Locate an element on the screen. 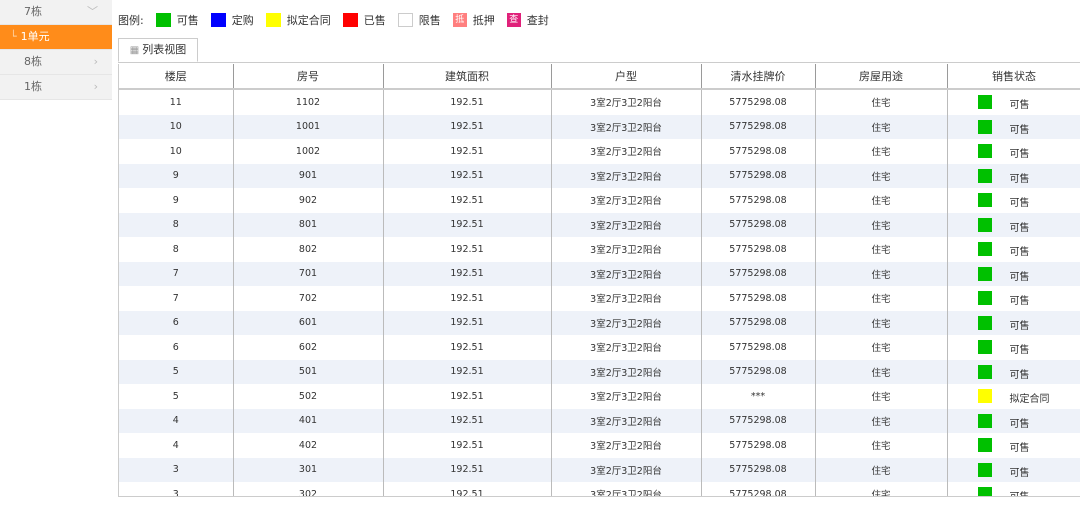 The height and width of the screenshot is (509, 1080). cell-room: 302 is located at coordinates (308, 489).